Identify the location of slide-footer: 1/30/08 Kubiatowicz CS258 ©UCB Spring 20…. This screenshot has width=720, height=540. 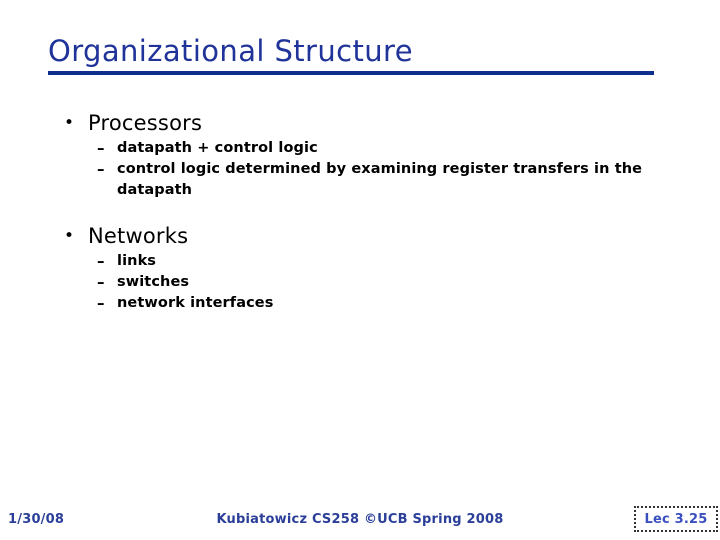
(360, 520).